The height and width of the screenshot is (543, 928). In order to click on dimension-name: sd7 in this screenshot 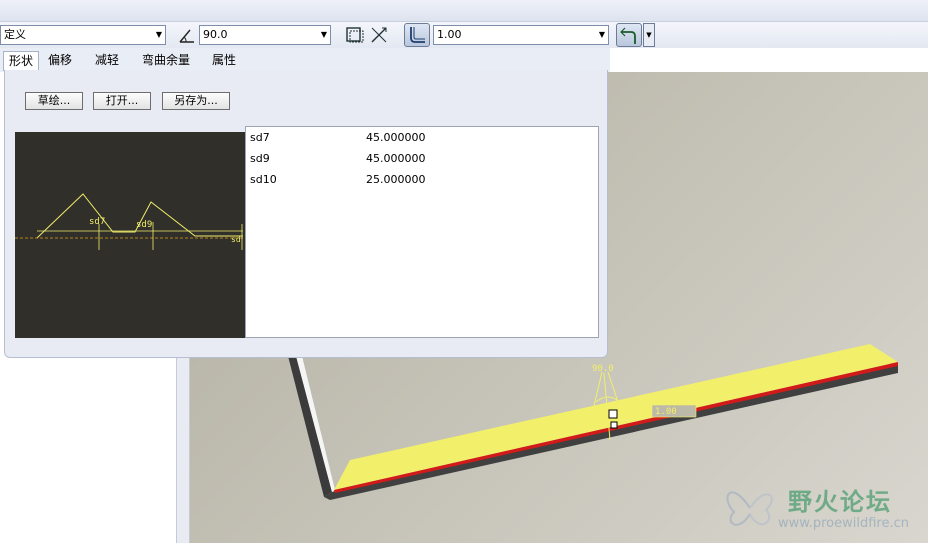, I will do `click(260, 137)`.